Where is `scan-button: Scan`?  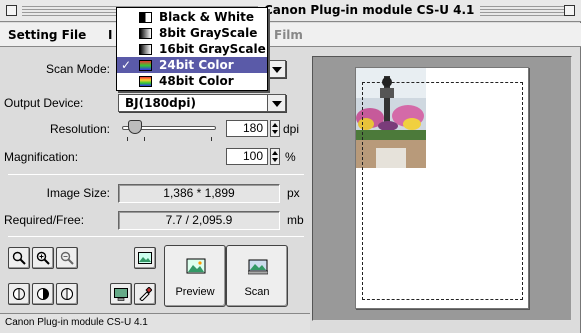 scan-button: Scan is located at coordinates (257, 276).